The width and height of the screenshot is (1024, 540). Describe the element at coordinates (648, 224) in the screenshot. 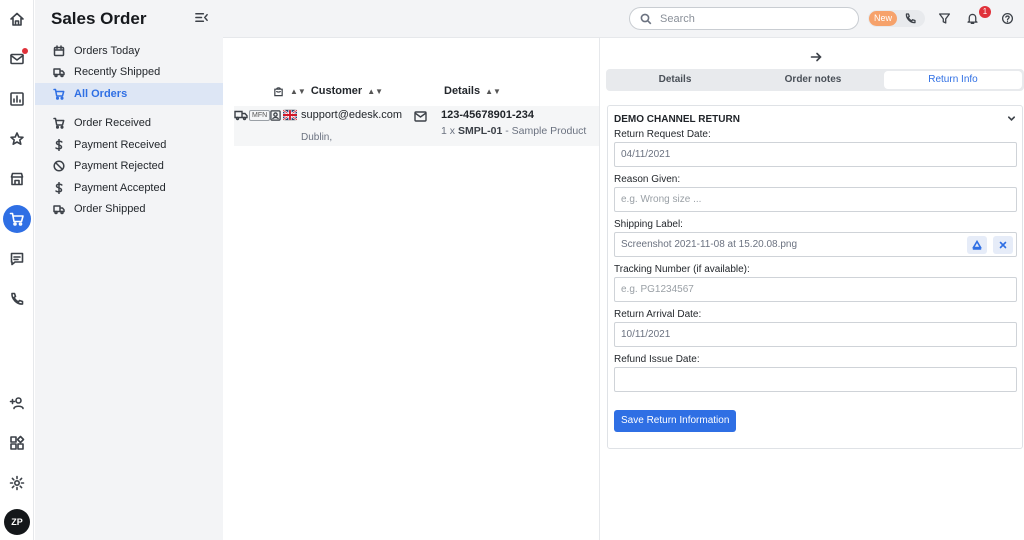

I see `shipping-label-label: Shipping Label:` at that location.